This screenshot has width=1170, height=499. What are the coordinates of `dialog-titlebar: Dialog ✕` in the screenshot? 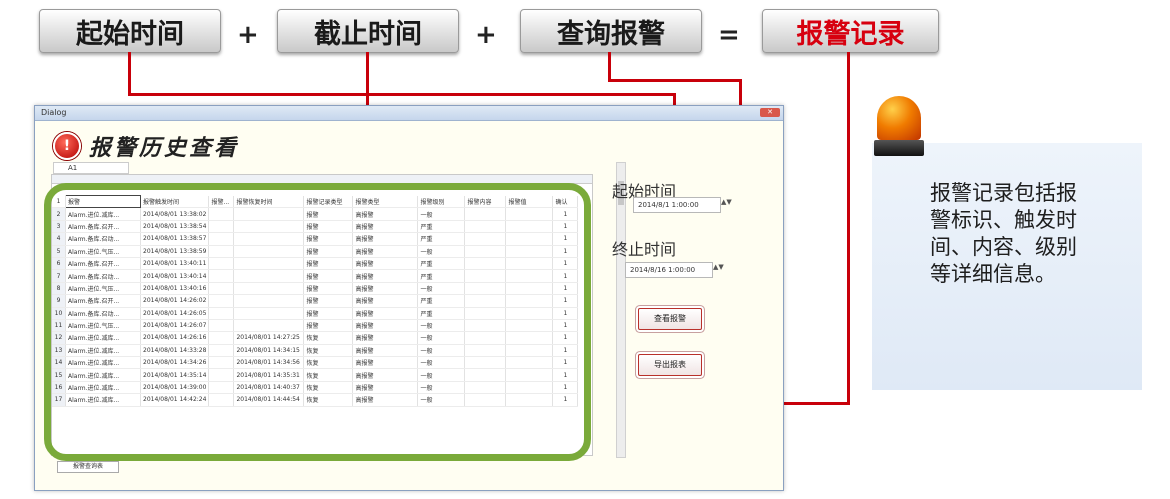 It's located at (409, 113).